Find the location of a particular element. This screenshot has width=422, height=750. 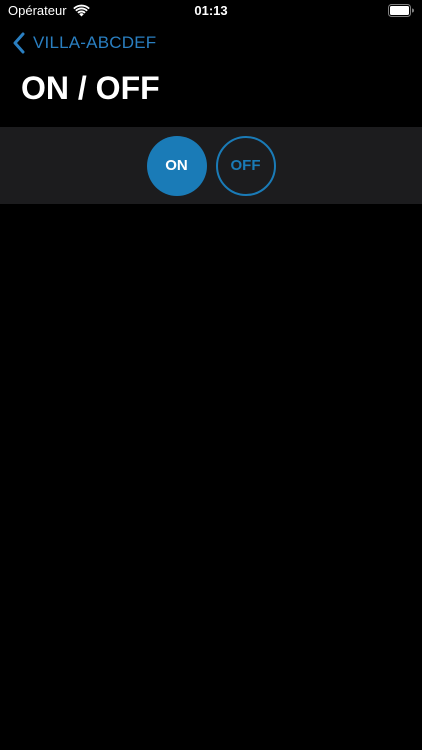

off-button-label: OFF is located at coordinates (245, 165).